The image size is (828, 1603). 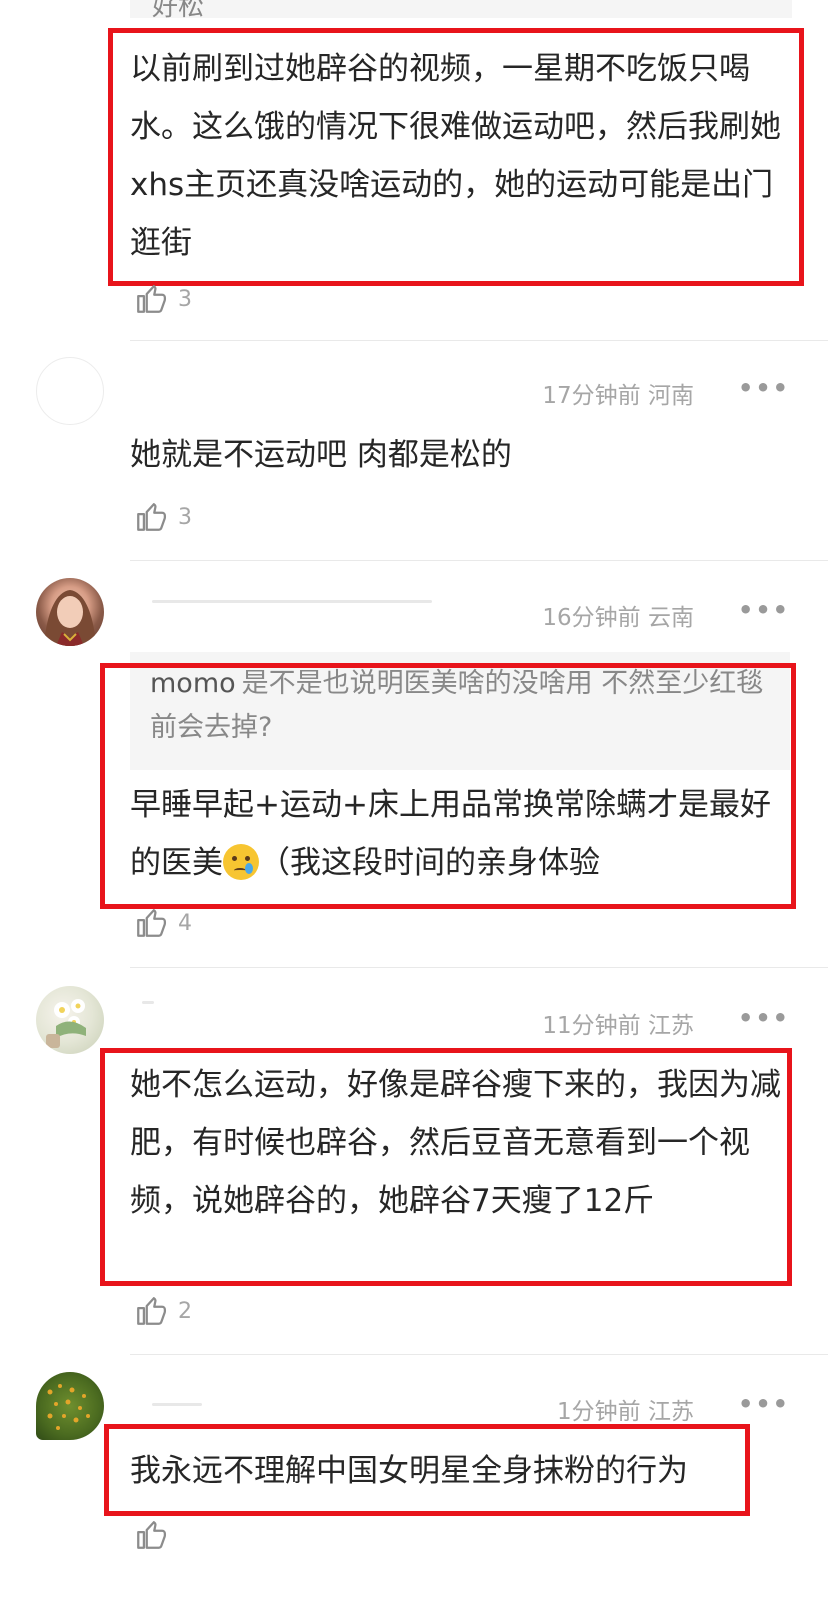 What do you see at coordinates (185, 1311) in the screenshot?
I see `like-count: 2` at bounding box center [185, 1311].